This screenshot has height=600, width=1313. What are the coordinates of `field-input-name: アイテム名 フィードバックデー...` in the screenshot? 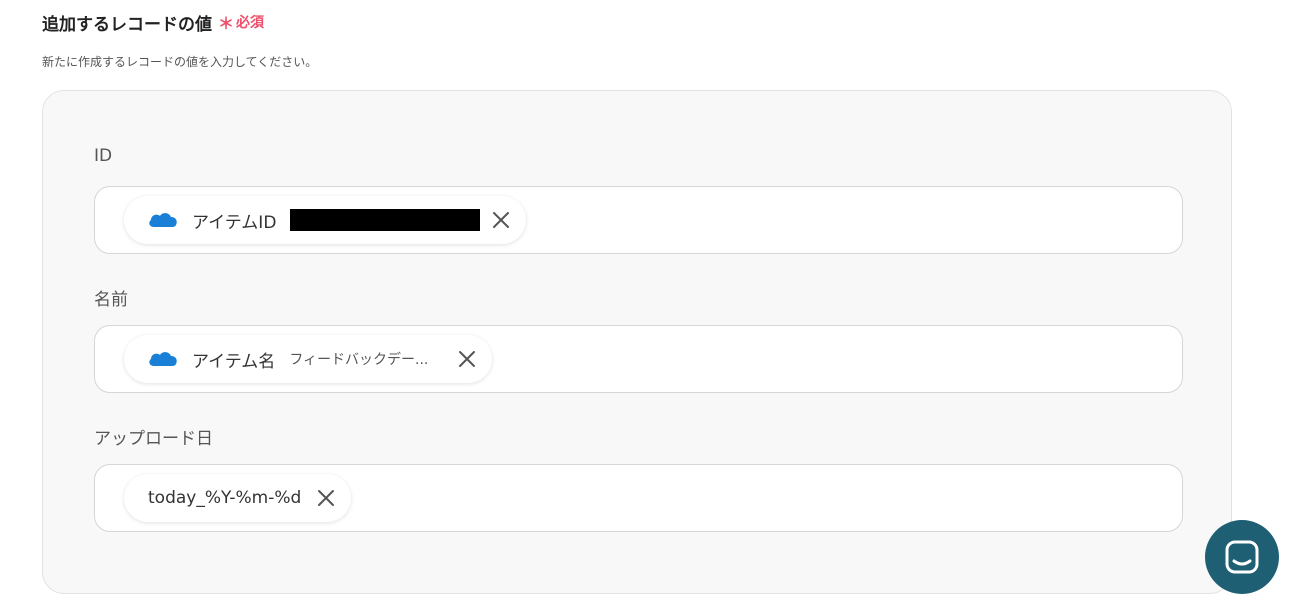 It's located at (638, 359).